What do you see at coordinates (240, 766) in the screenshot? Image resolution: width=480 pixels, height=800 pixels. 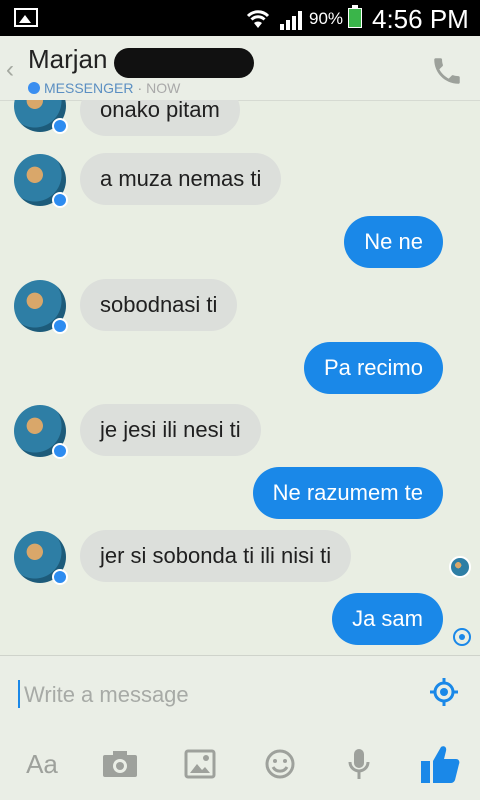 I see `composer-toolbar: Aa` at bounding box center [240, 766].